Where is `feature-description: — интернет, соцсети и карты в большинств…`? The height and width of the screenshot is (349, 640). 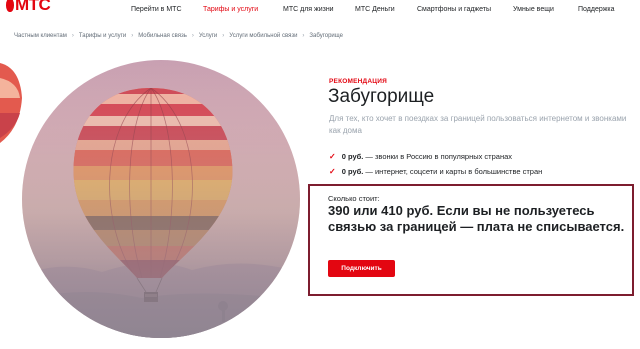
feature-description: — интернет, соцсети и карты в большинств… is located at coordinates (453, 171).